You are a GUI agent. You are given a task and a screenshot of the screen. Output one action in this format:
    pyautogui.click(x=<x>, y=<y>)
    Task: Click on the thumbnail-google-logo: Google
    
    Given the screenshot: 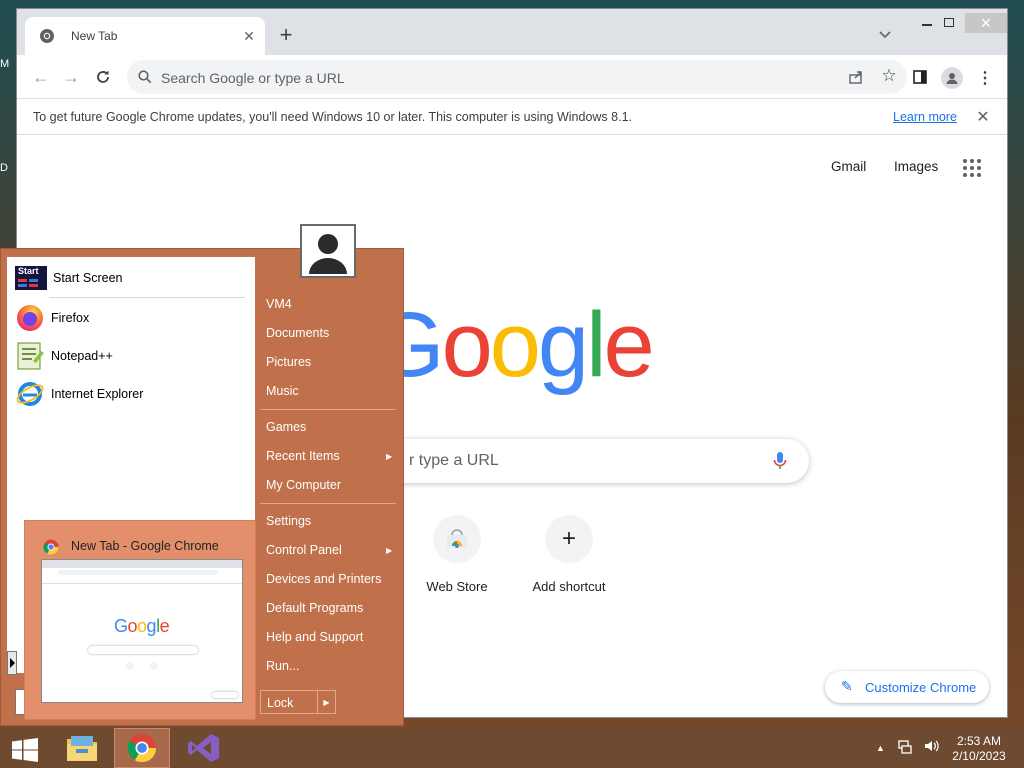 What is the action you would take?
    pyautogui.click(x=142, y=626)
    